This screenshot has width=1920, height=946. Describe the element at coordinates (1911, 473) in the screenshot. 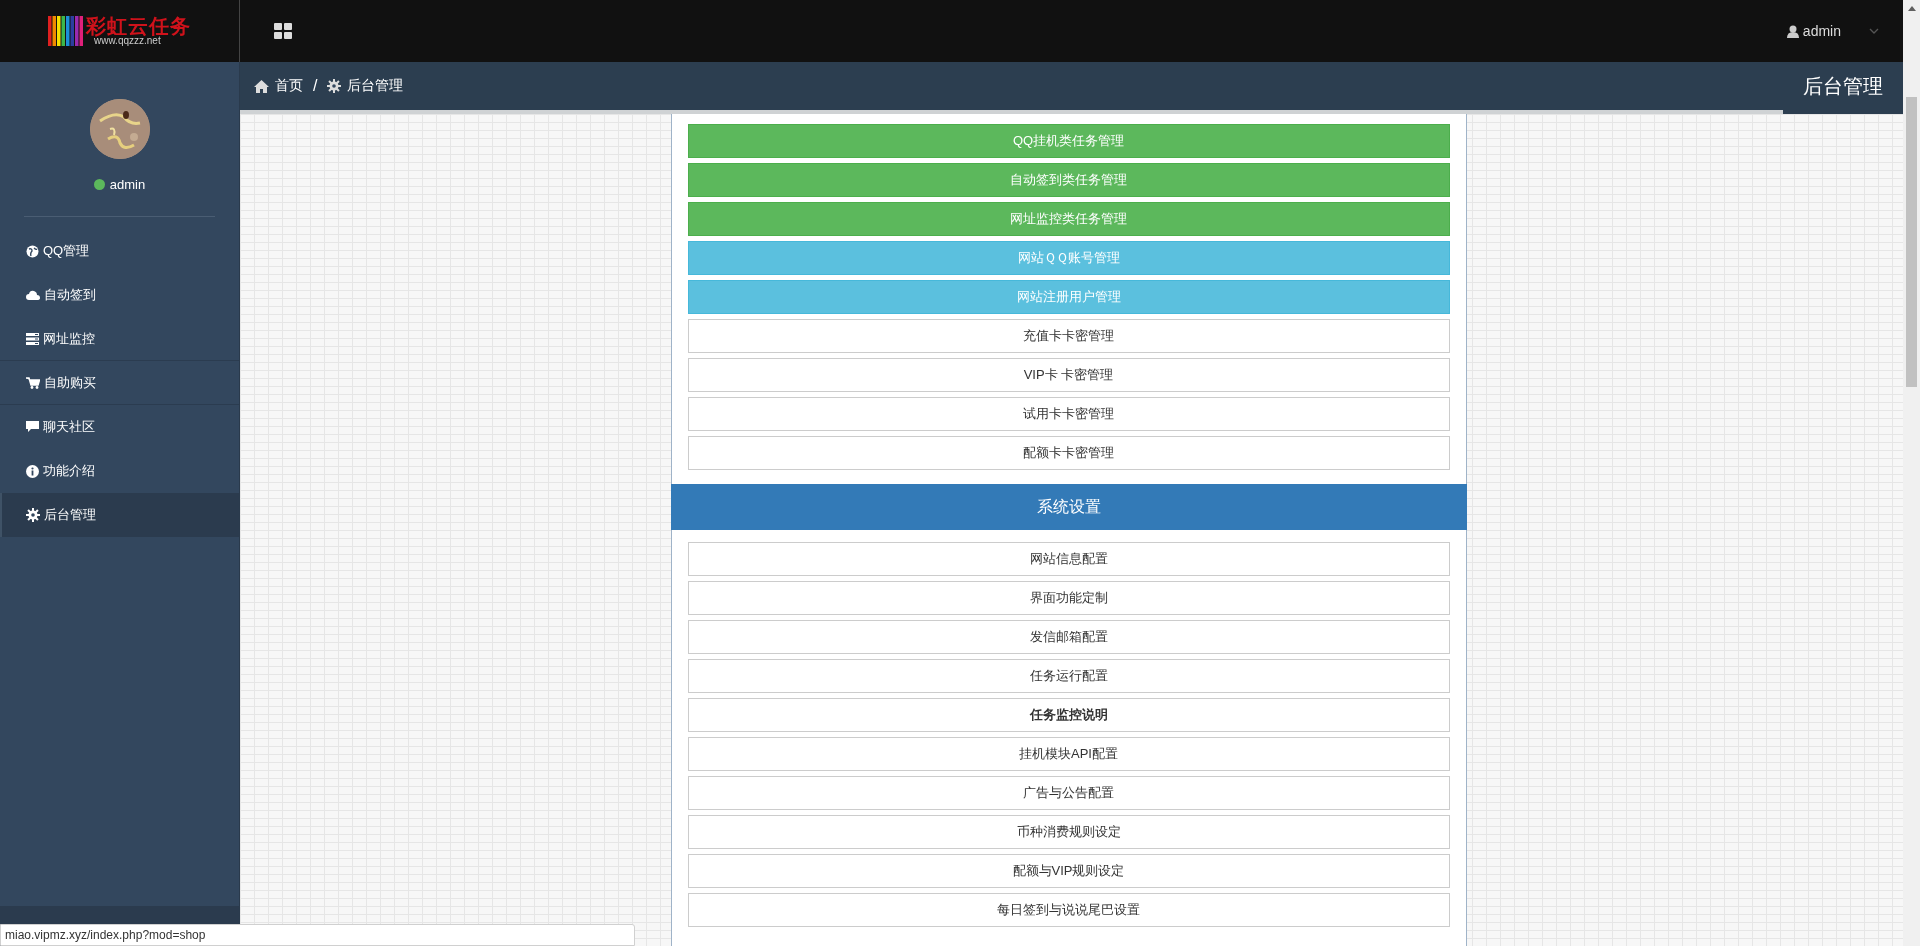

I see `scrollbar` at that location.